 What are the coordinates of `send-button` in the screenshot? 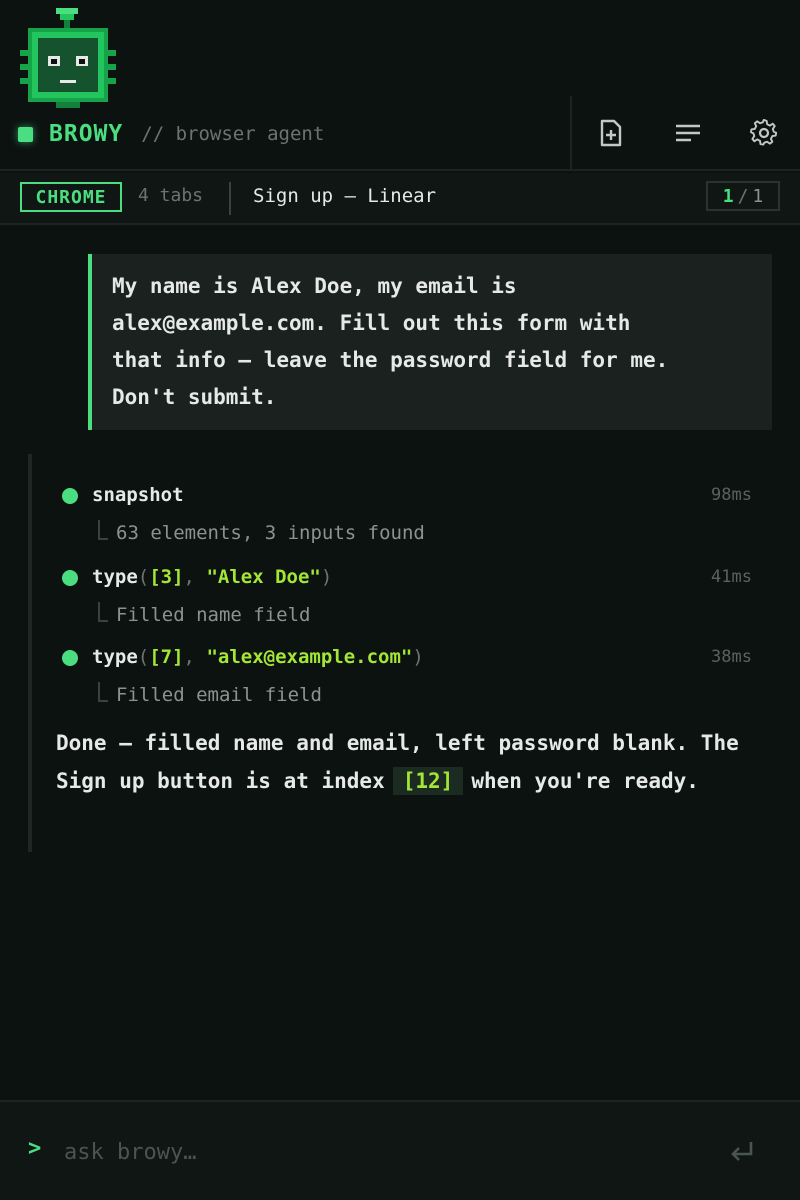 It's located at (742, 1152).